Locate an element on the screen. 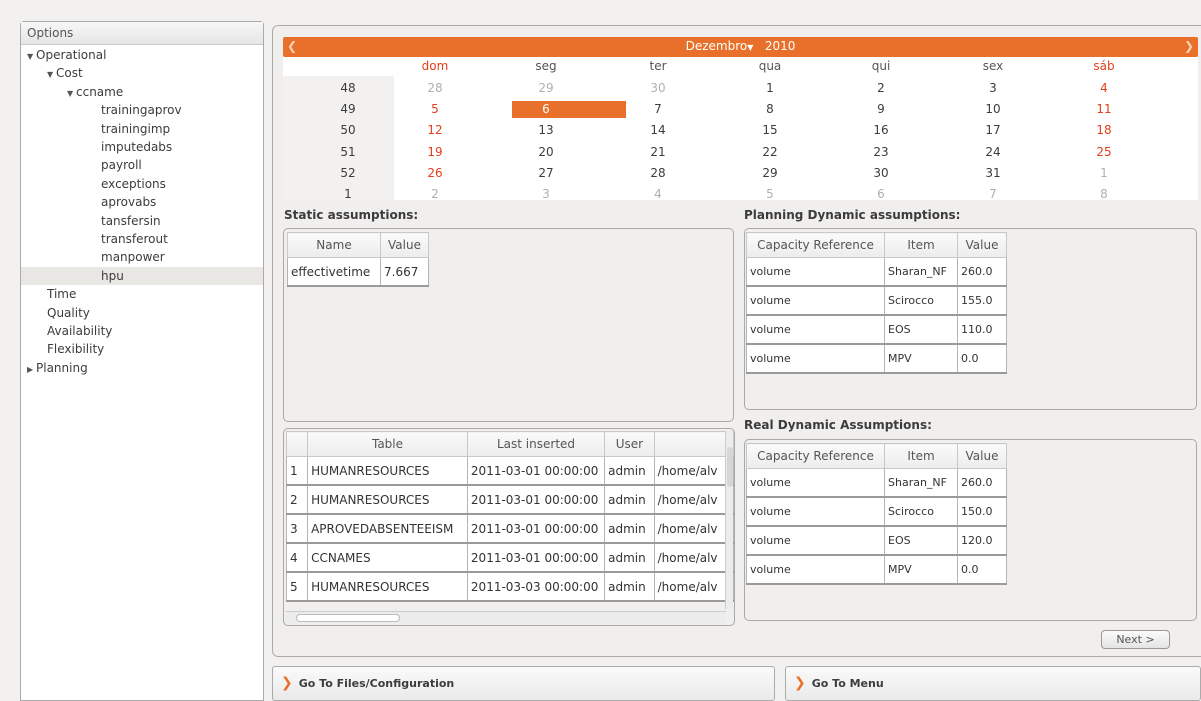 The image size is (1201, 701). table-cell: 110.0 is located at coordinates (982, 329).